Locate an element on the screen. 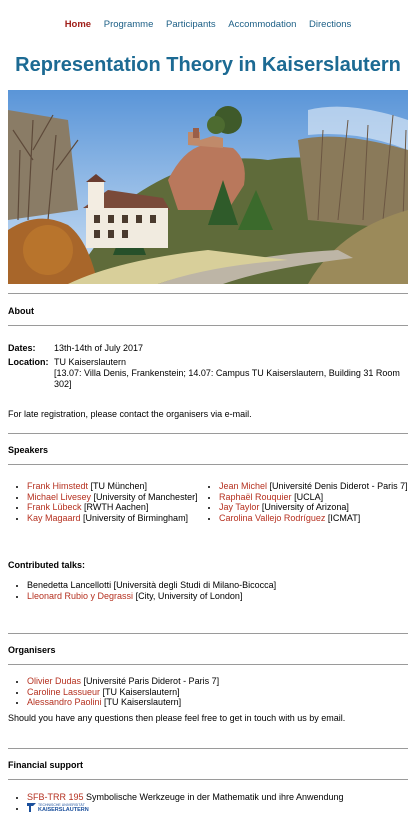 This screenshot has height=821, width=416. affiliation: [Université Paris Diderot - Paris 7] is located at coordinates (150, 681).